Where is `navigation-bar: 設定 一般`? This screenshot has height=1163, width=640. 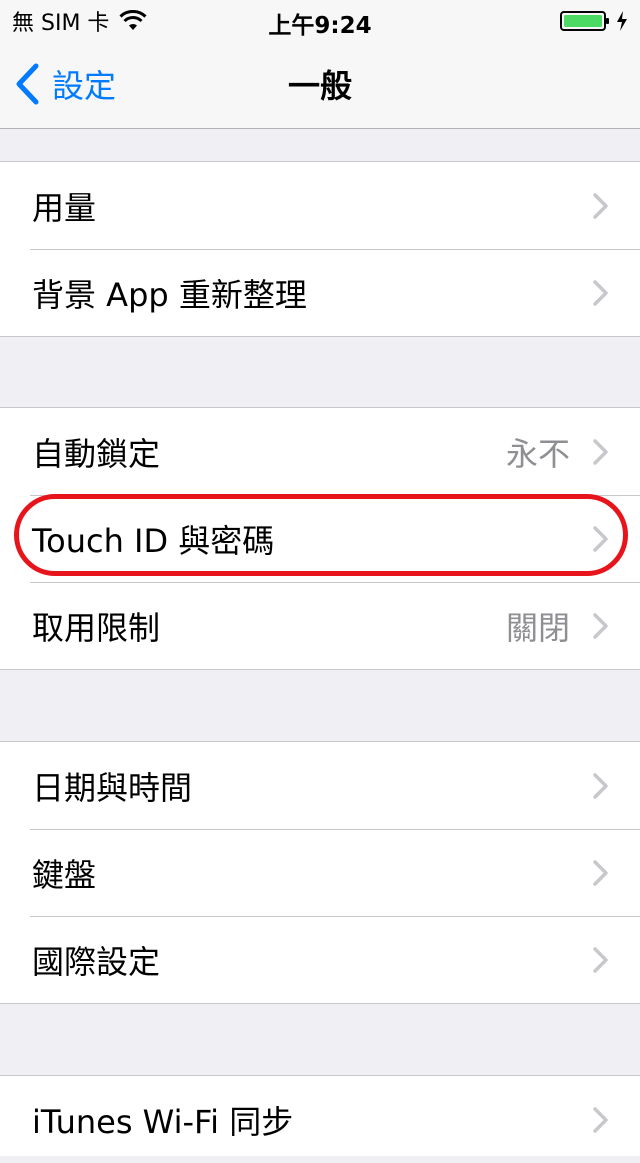 navigation-bar: 設定 一般 is located at coordinates (320, 84).